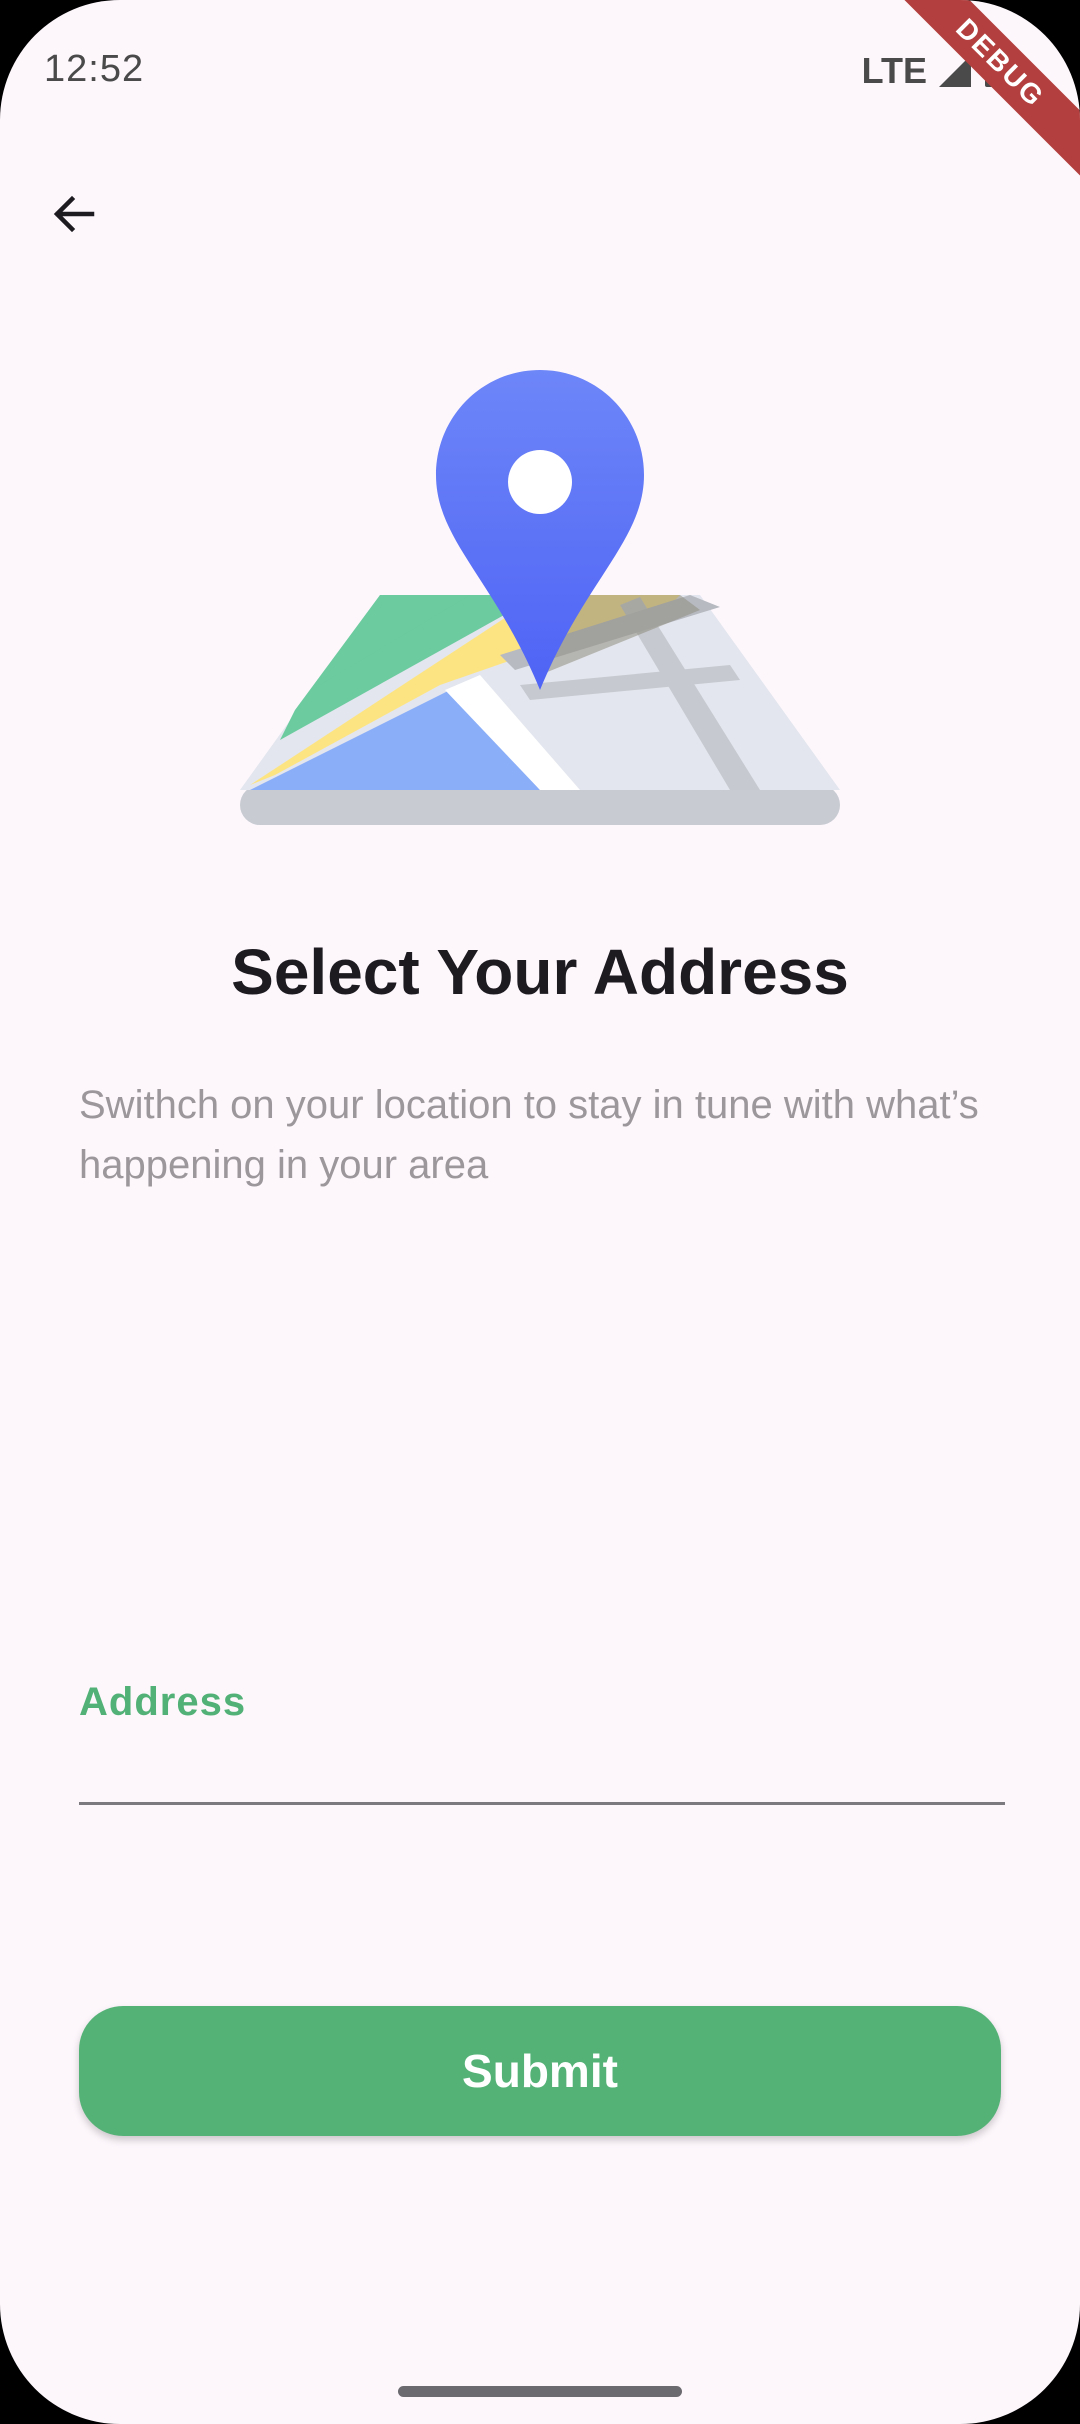  What do you see at coordinates (540, 597) in the screenshot?
I see `map-pin-illustration` at bounding box center [540, 597].